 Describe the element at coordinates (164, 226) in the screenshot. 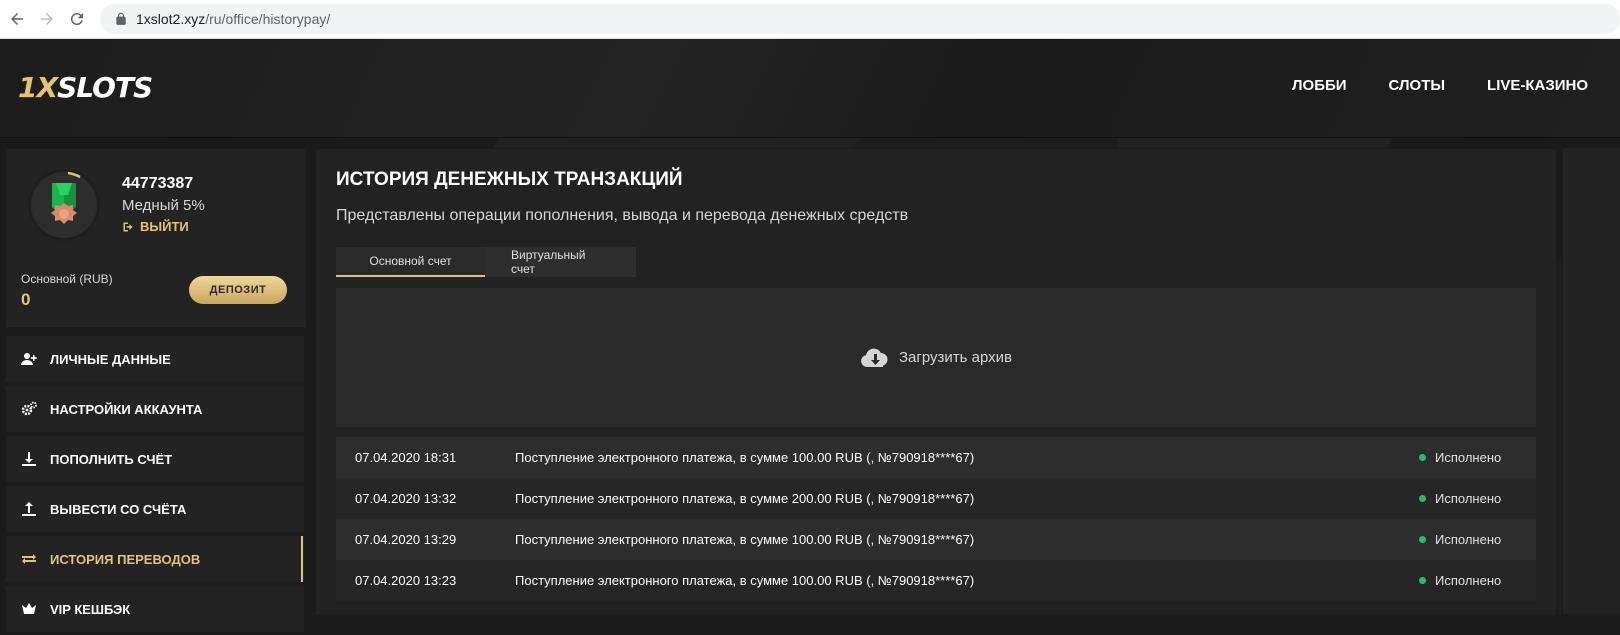

I see `logout-label: ВЫЙТИ` at that location.